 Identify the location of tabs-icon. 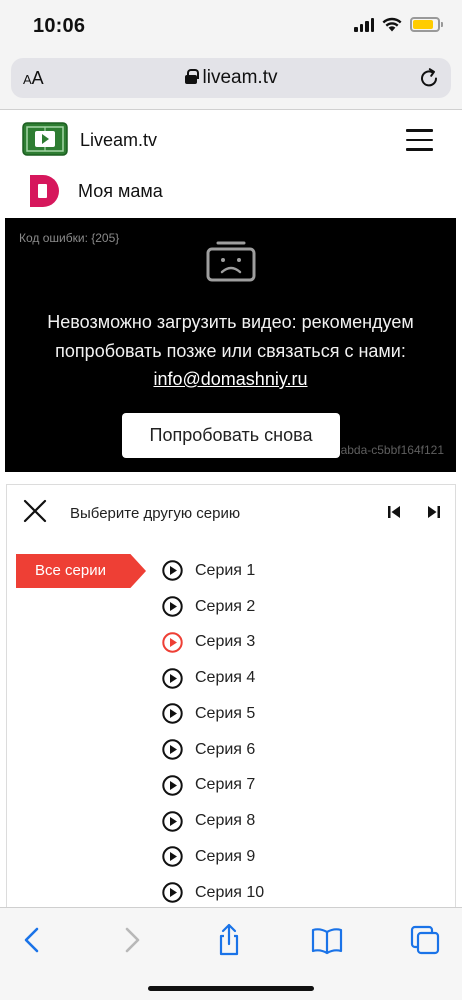
(425, 940).